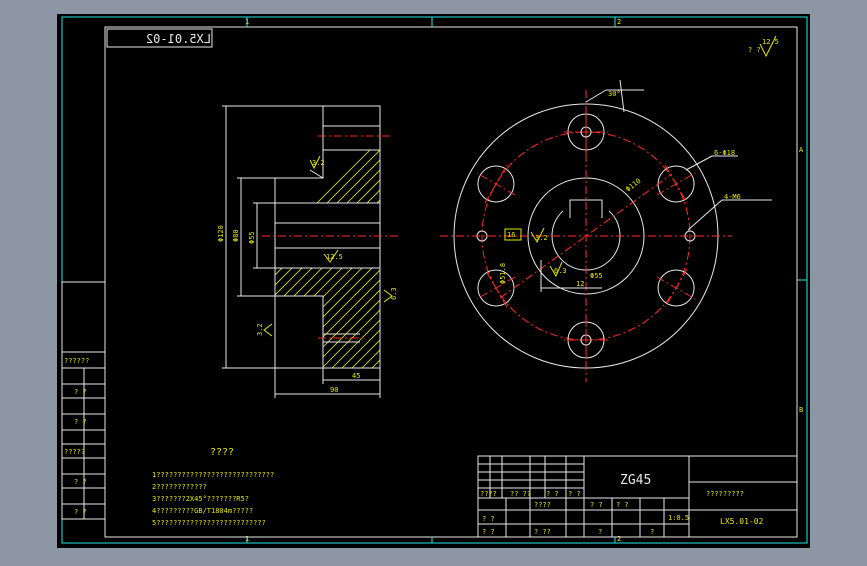  I want to click on note-line-4: 4?????????GB/T1804m?????, so click(202, 511).